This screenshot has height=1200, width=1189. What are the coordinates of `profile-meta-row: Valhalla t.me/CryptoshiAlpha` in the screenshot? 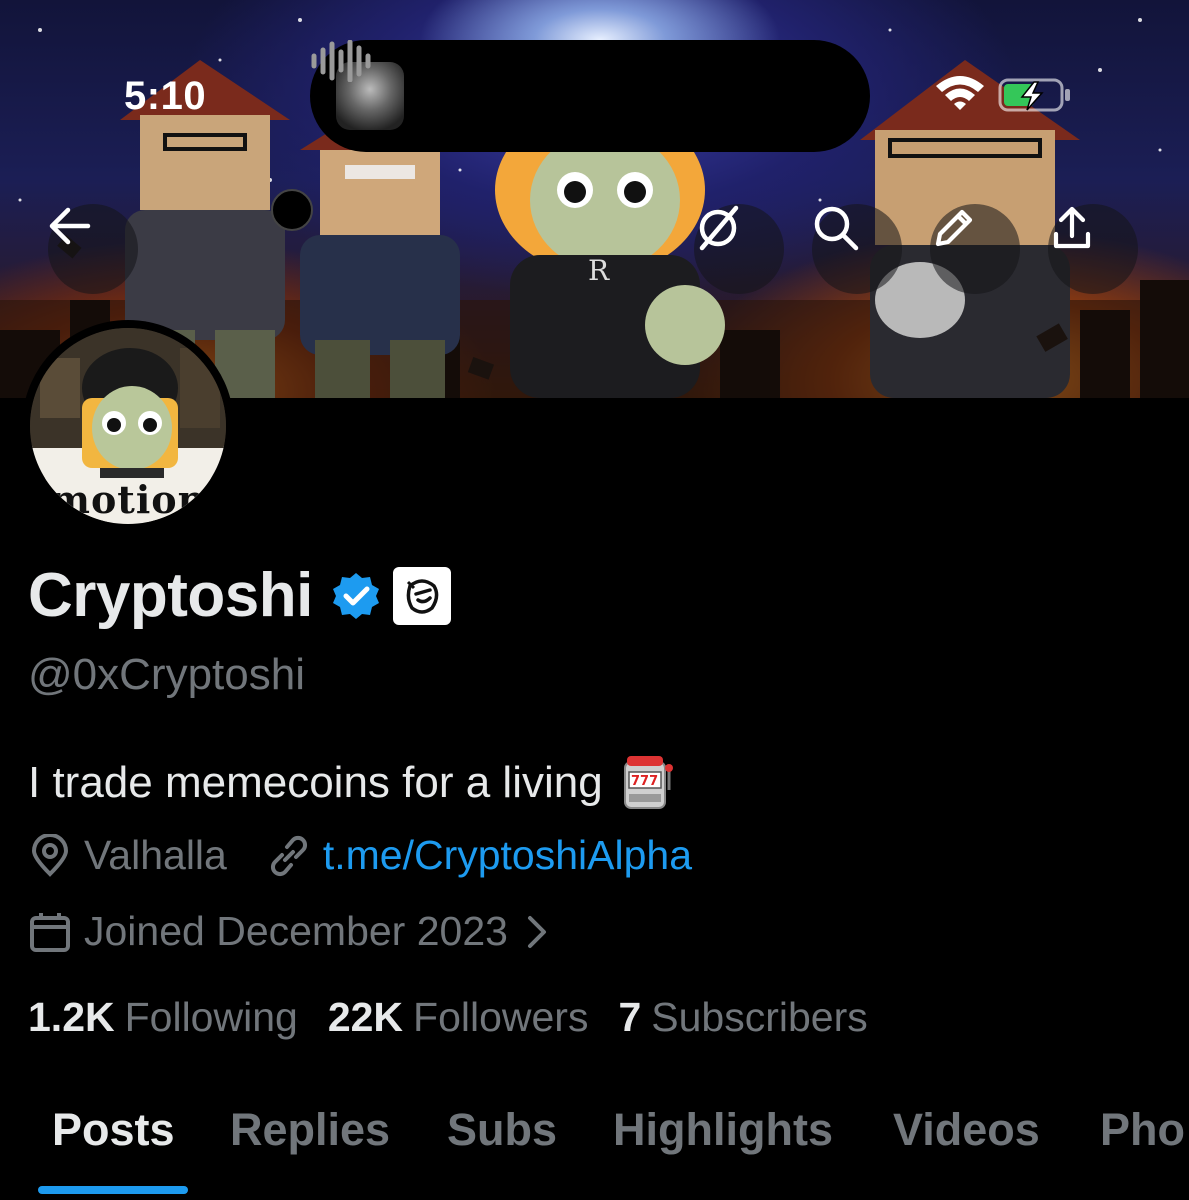 It's located at (360, 855).